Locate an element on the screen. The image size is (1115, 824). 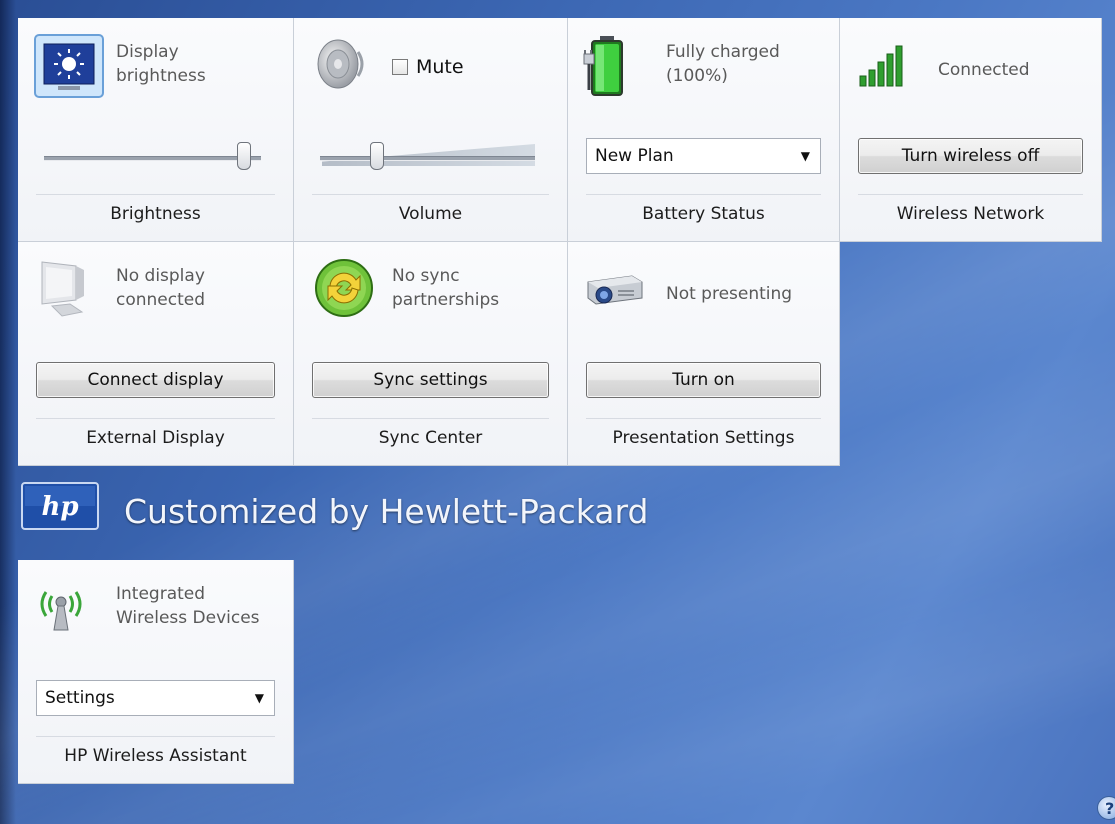
projector-icon is located at coordinates (614, 290).